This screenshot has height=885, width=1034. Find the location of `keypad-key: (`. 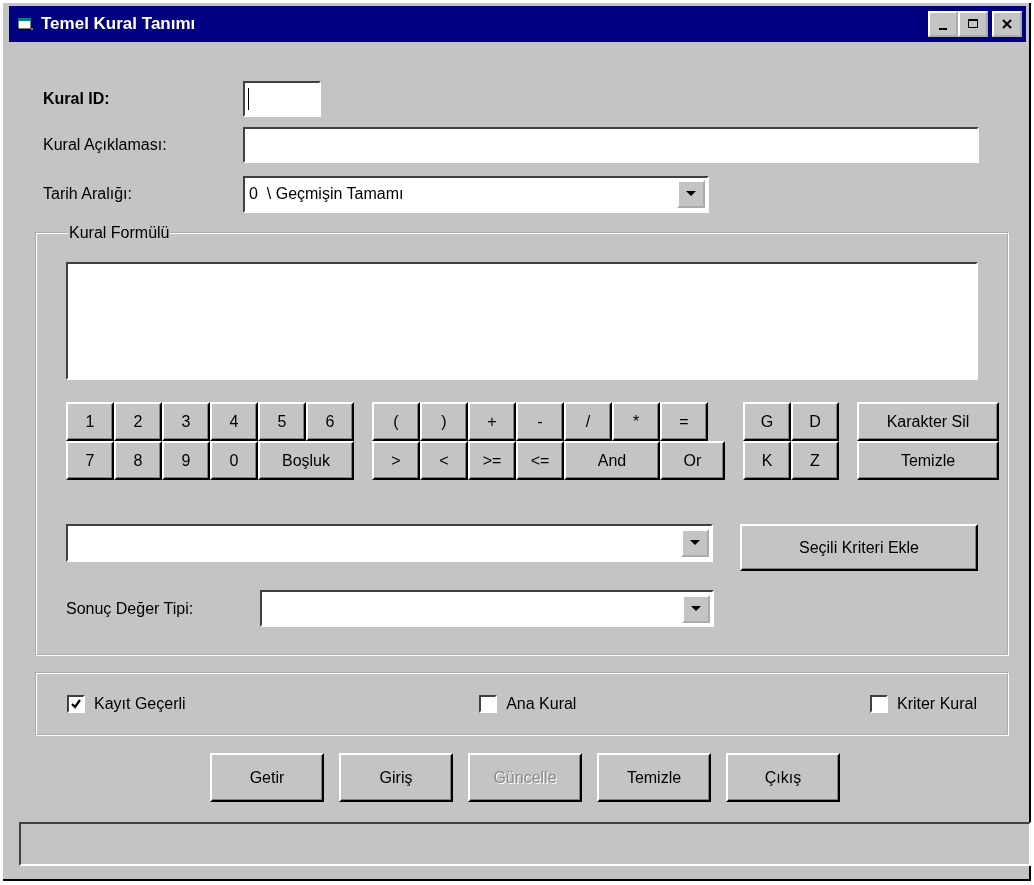

keypad-key: ( is located at coordinates (396, 421).